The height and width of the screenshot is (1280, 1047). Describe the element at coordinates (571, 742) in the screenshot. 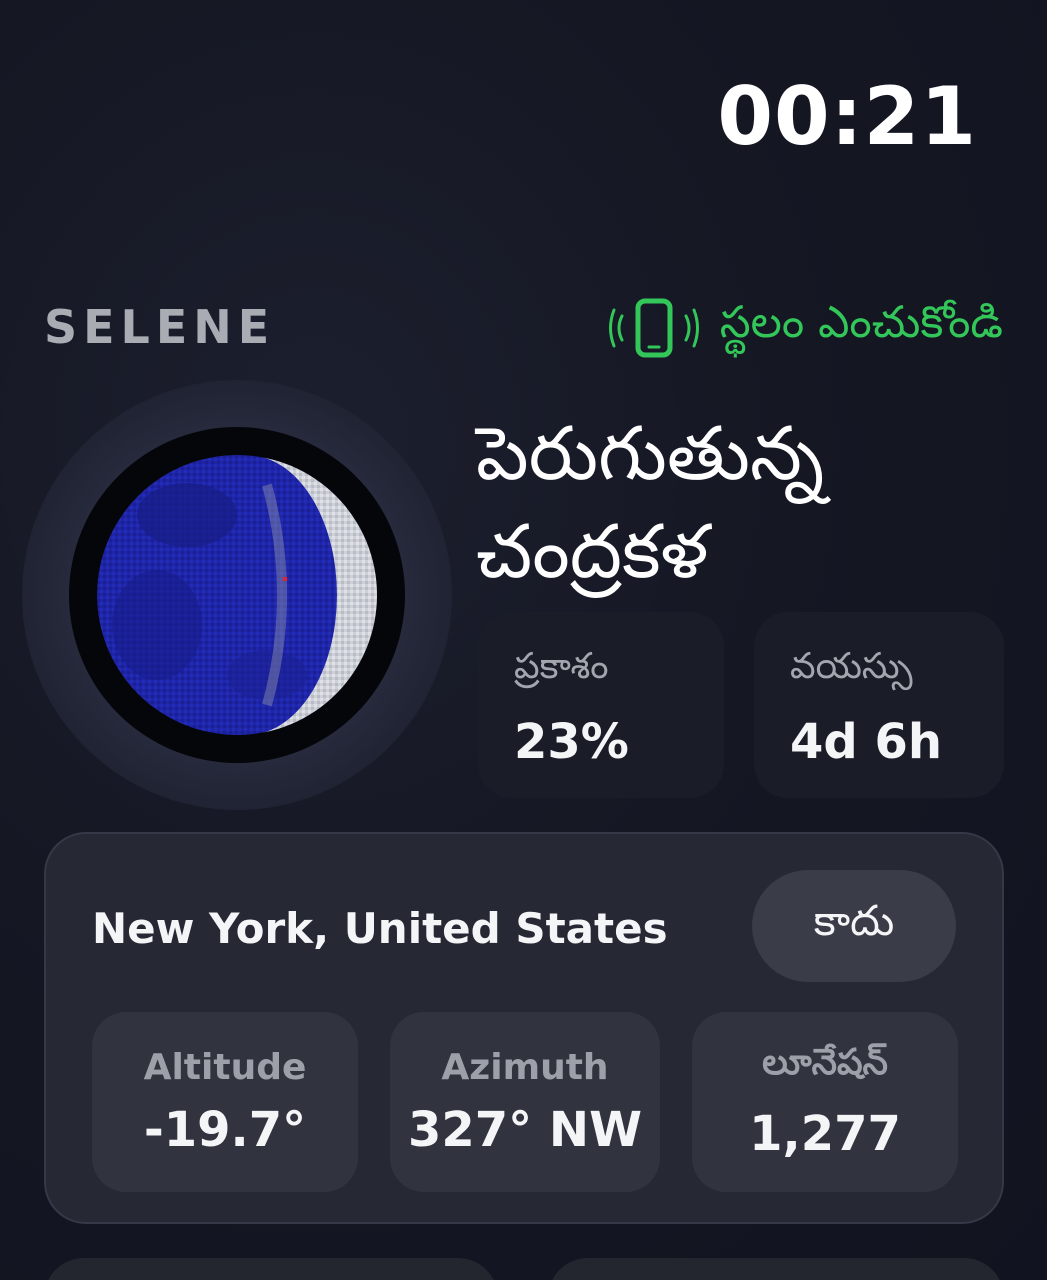

I see `illumination-value: 23%` at that location.